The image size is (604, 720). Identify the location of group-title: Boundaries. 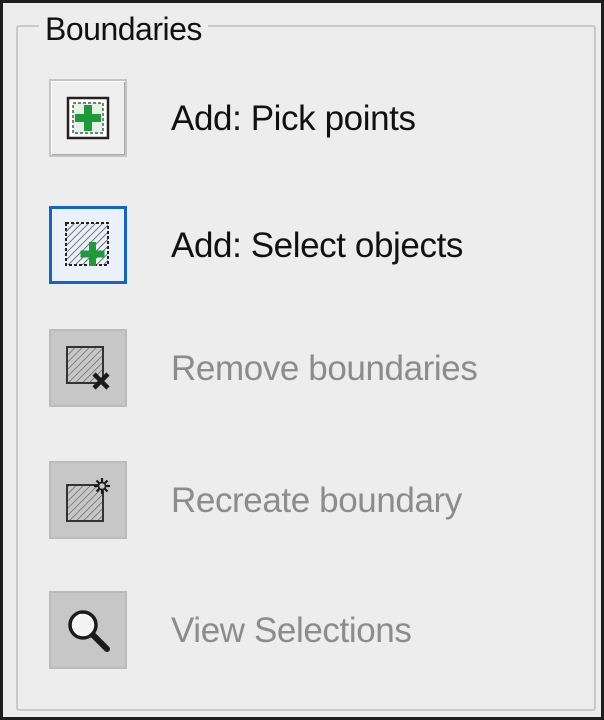
(123, 29).